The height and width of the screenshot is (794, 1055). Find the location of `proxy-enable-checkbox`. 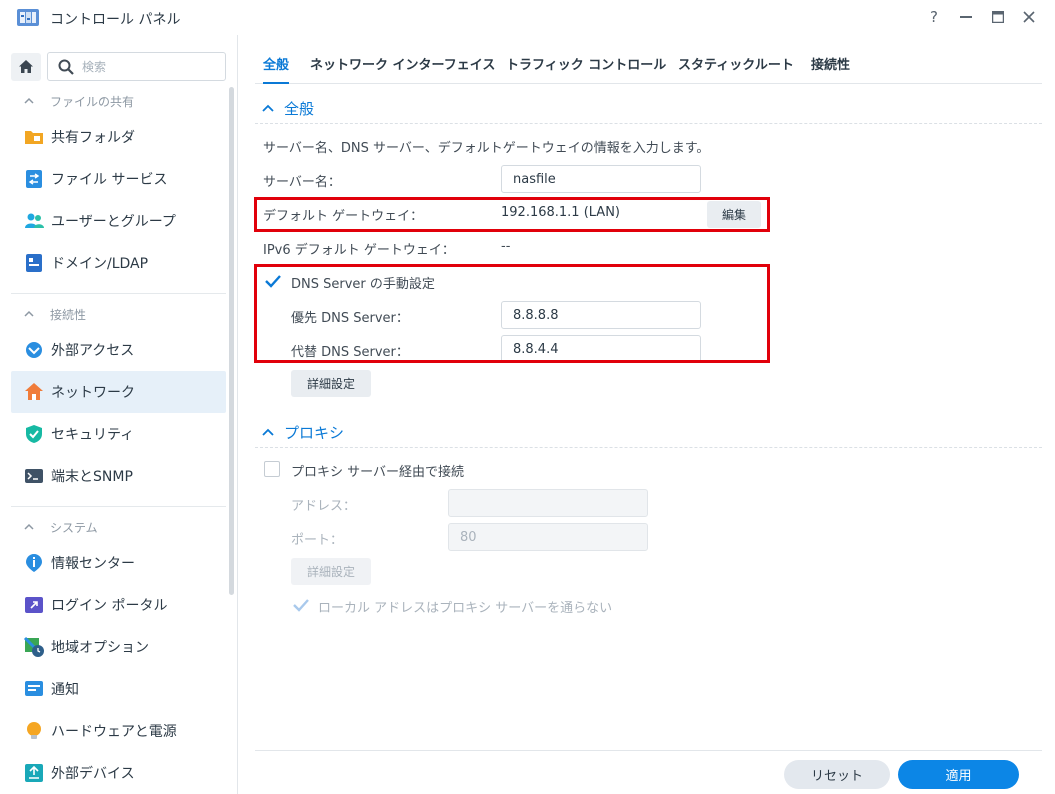

proxy-enable-checkbox is located at coordinates (272, 469).